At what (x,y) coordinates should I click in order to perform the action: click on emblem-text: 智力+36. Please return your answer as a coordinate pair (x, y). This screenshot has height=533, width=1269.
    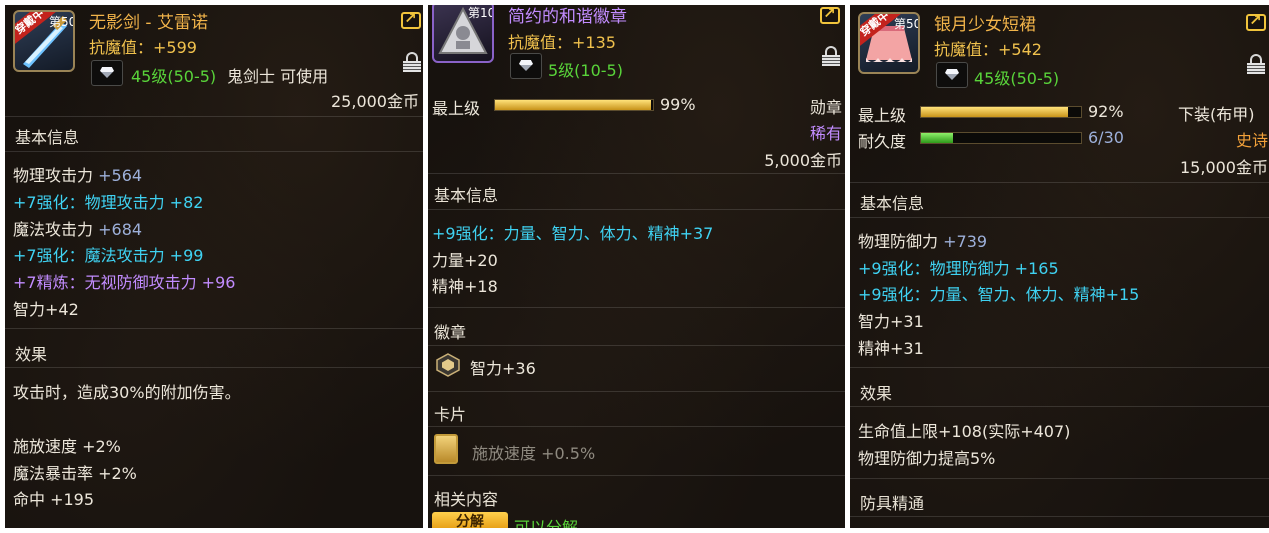
    Looking at the image, I should click on (503, 368).